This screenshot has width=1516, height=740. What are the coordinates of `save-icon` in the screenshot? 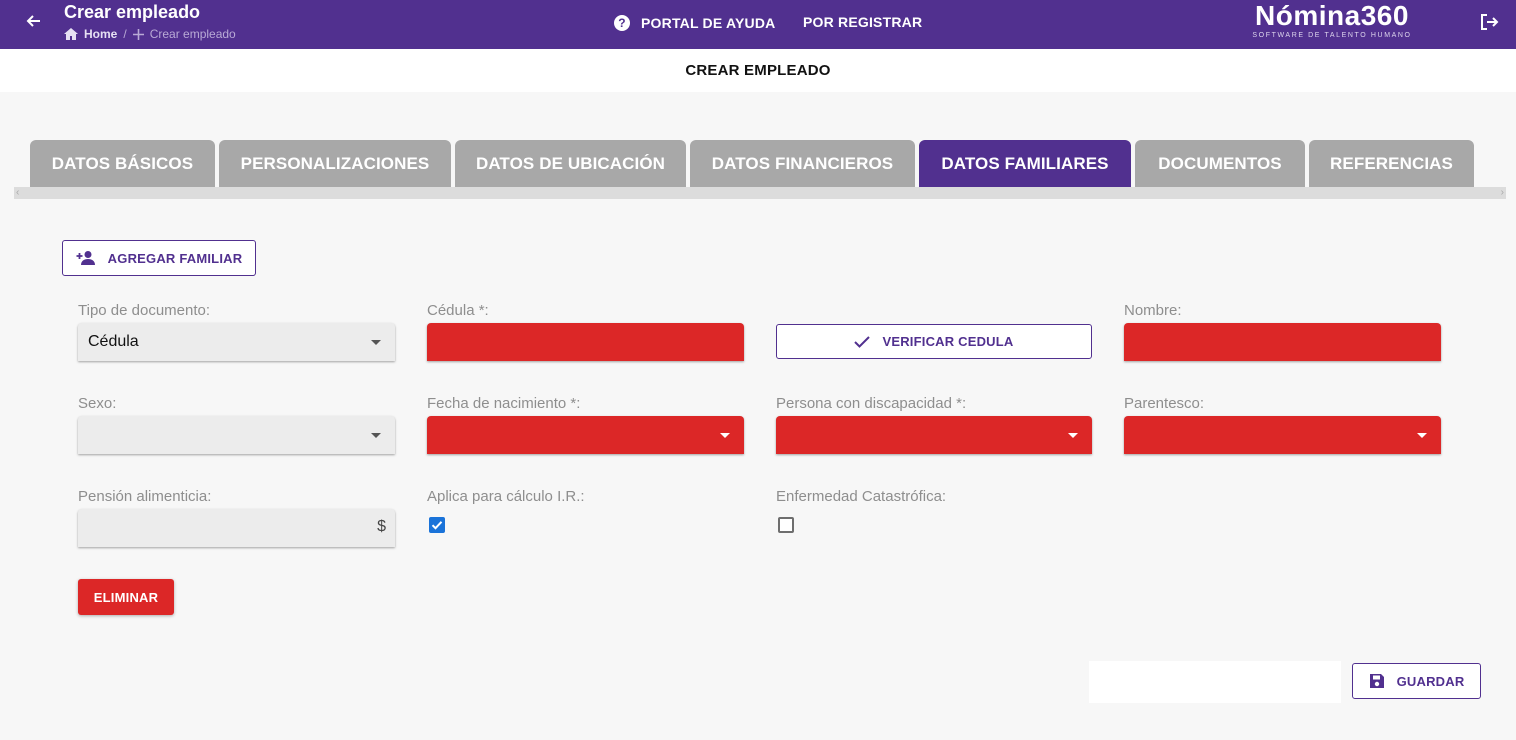 It's located at (1376, 681).